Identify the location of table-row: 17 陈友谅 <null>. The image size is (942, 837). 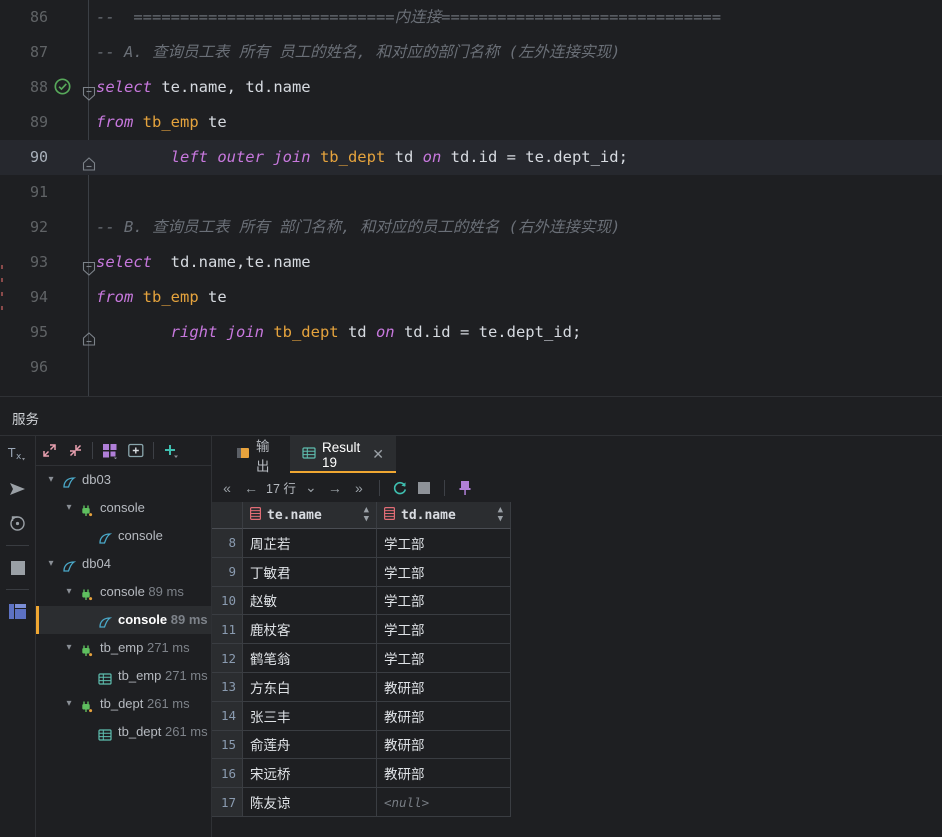
(361, 802).